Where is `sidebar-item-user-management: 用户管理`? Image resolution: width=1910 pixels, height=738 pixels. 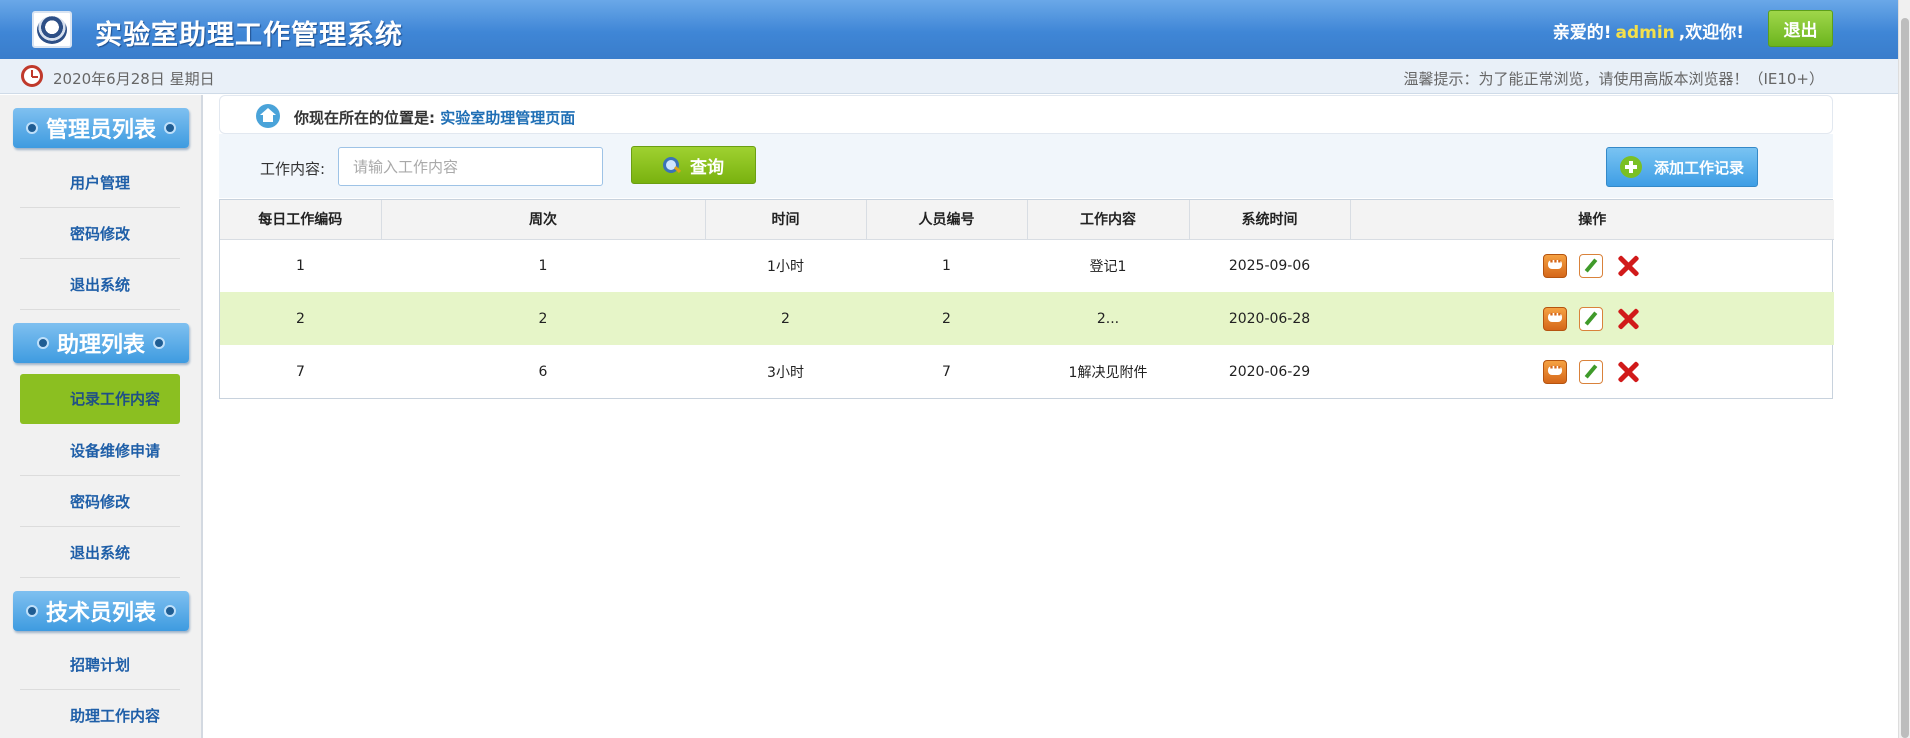 sidebar-item-user-management: 用户管理 is located at coordinates (100, 183).